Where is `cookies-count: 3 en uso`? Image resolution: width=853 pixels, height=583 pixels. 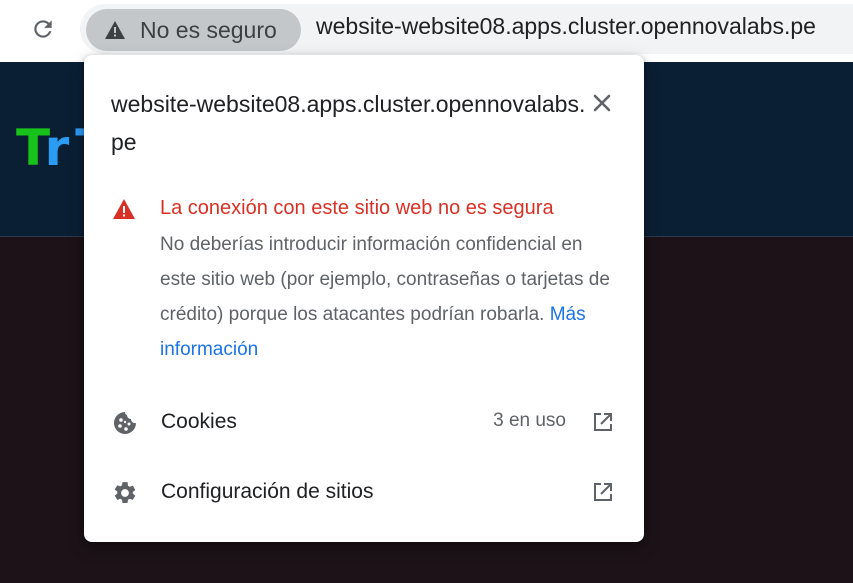 cookies-count: 3 en uso is located at coordinates (529, 420).